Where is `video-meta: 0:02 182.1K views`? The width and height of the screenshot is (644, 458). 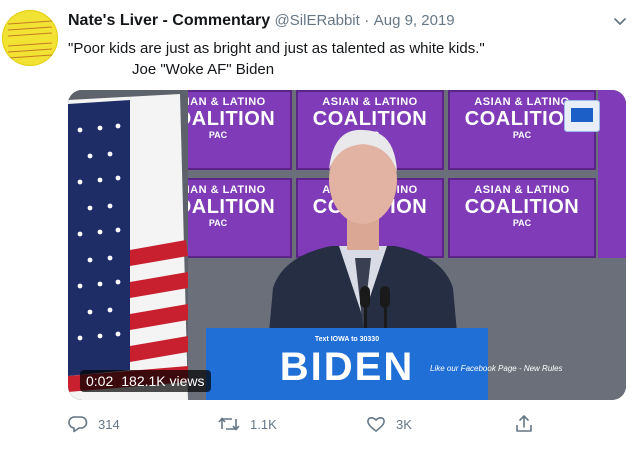 video-meta: 0:02 182.1K views is located at coordinates (145, 381).